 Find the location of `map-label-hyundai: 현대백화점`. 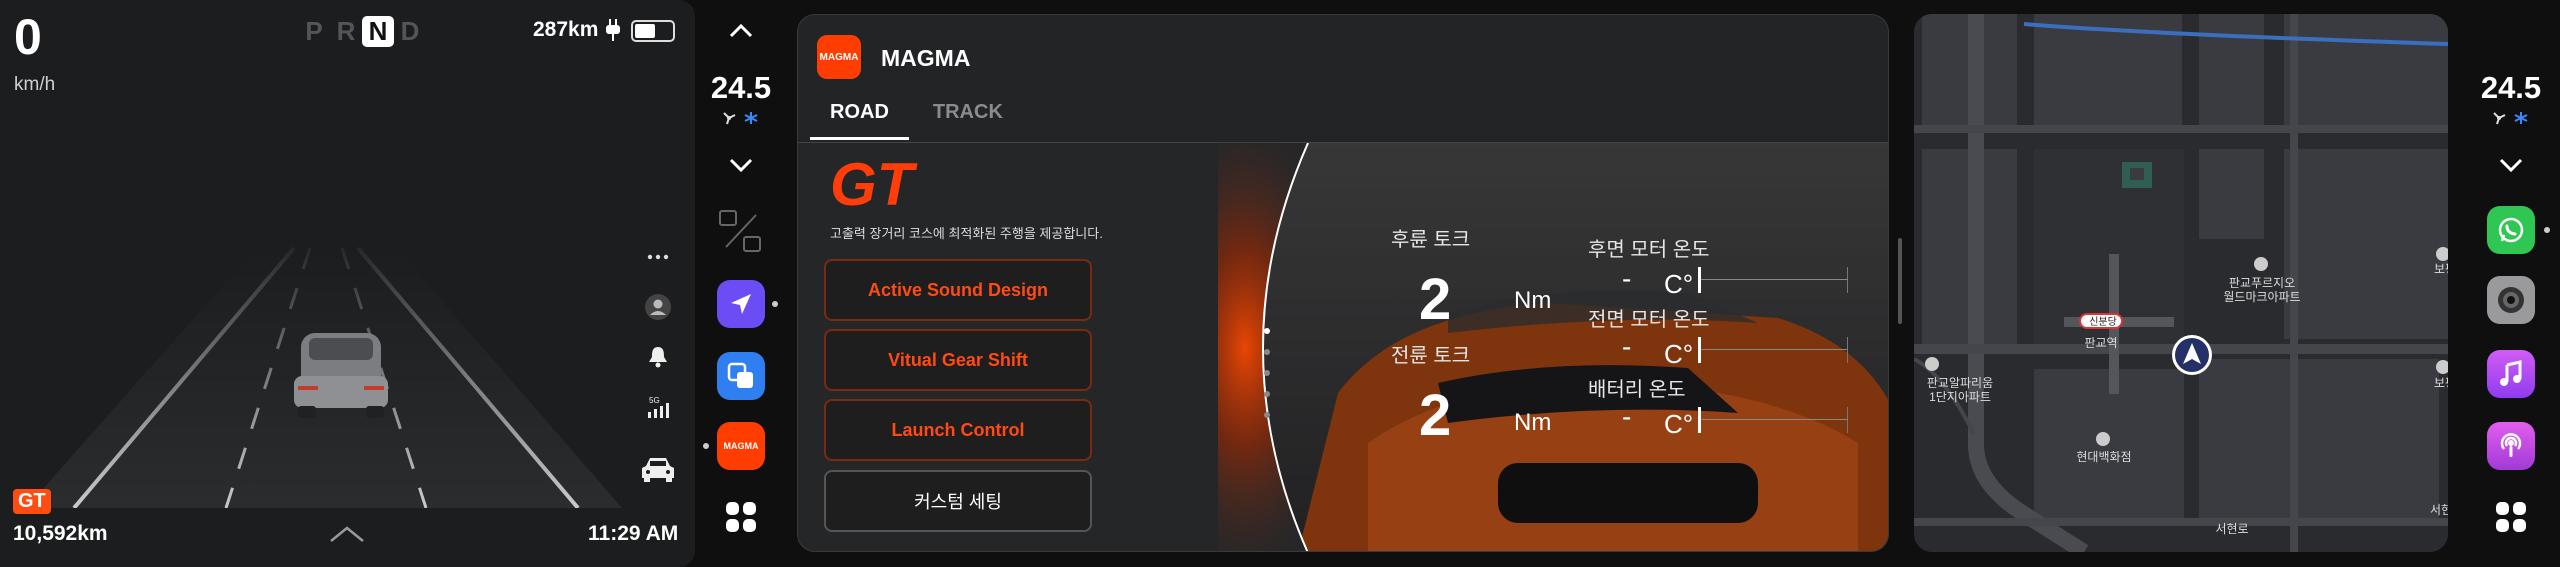

map-label-hyundai: 현대백화점 is located at coordinates (2104, 457).